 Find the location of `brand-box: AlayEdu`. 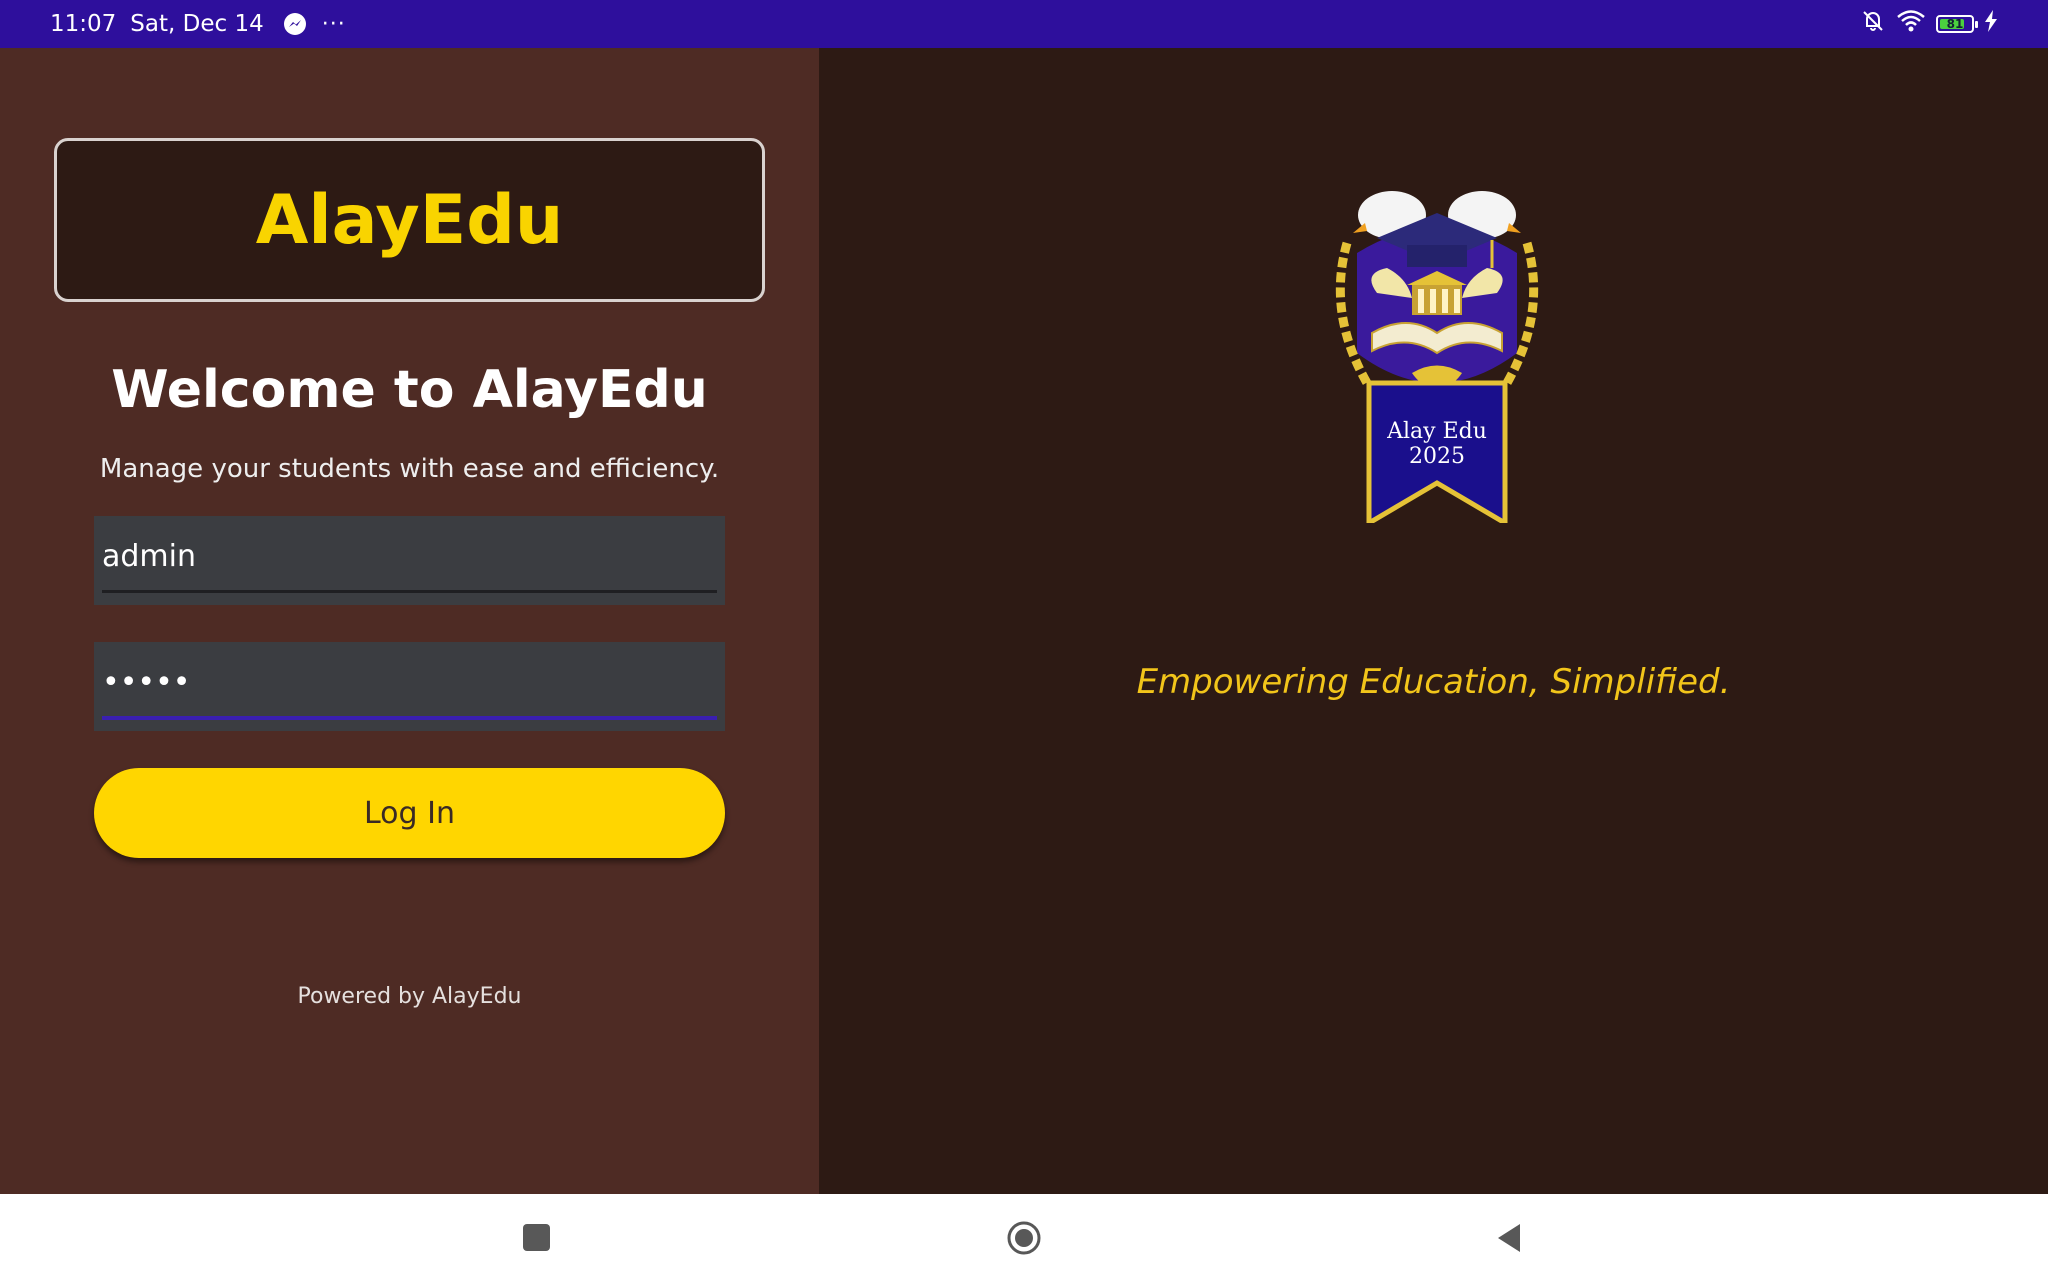

brand-box: AlayEdu is located at coordinates (409, 220).